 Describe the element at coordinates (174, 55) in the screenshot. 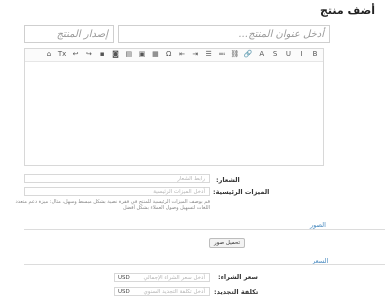

I see `editor-toolbar: B I U S A 🔗 ⛓ ≔ ☰ ⇥ ⇤ Ω ▦ ▣ ▤ ◙ ▪ ↪ ↩ Tx ⌂` at that location.